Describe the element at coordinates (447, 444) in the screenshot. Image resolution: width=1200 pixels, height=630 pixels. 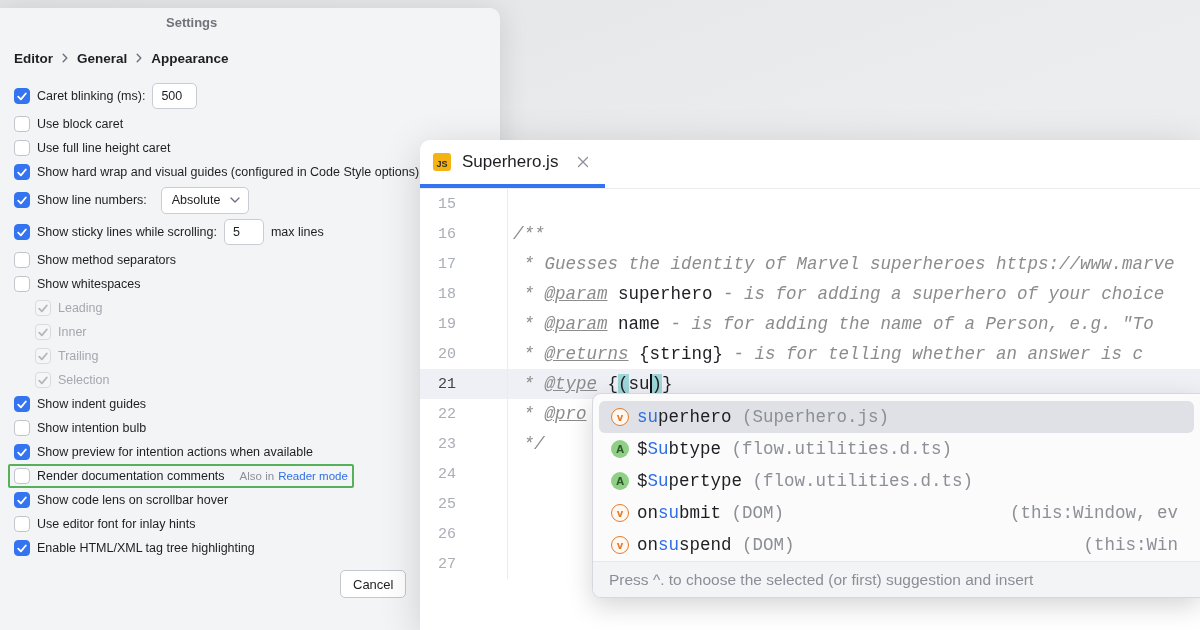
I see `line-number: 23` at that location.